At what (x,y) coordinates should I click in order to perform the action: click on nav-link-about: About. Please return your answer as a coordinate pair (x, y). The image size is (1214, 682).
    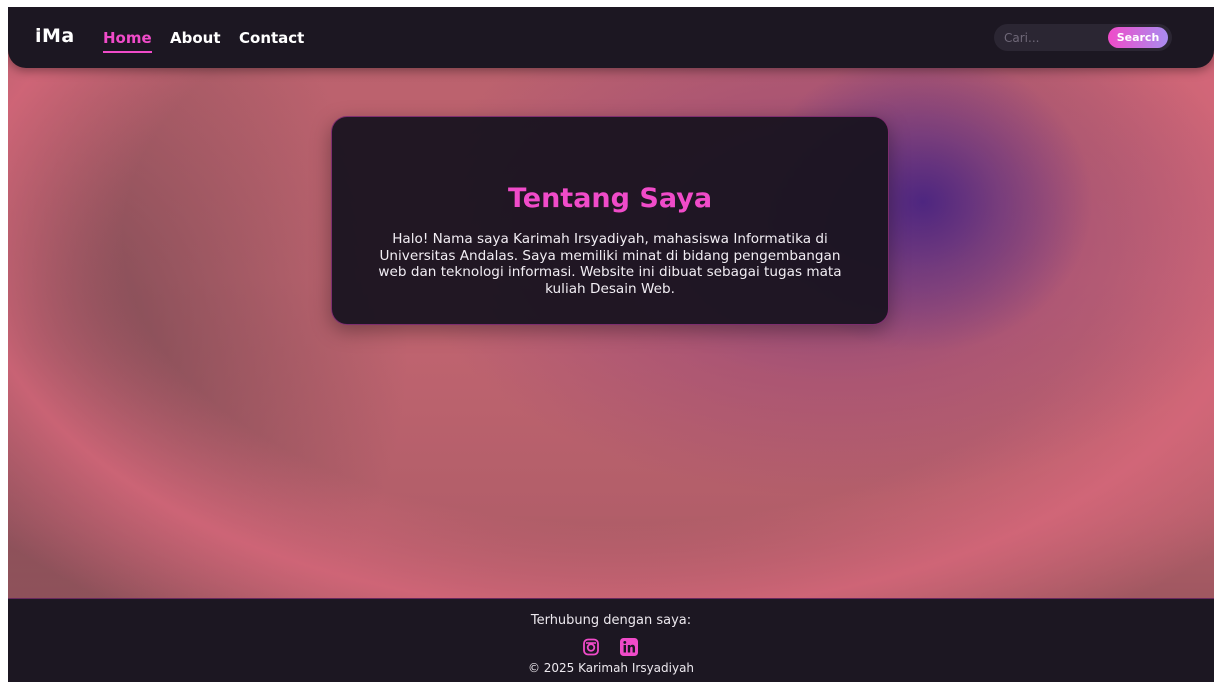
    Looking at the image, I should click on (195, 38).